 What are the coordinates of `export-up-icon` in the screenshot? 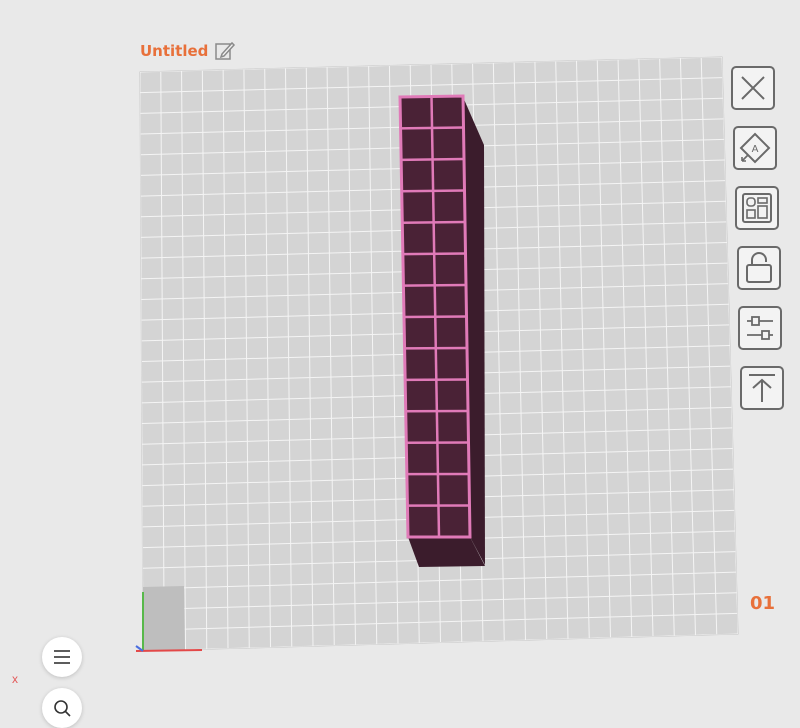 It's located at (762, 388).